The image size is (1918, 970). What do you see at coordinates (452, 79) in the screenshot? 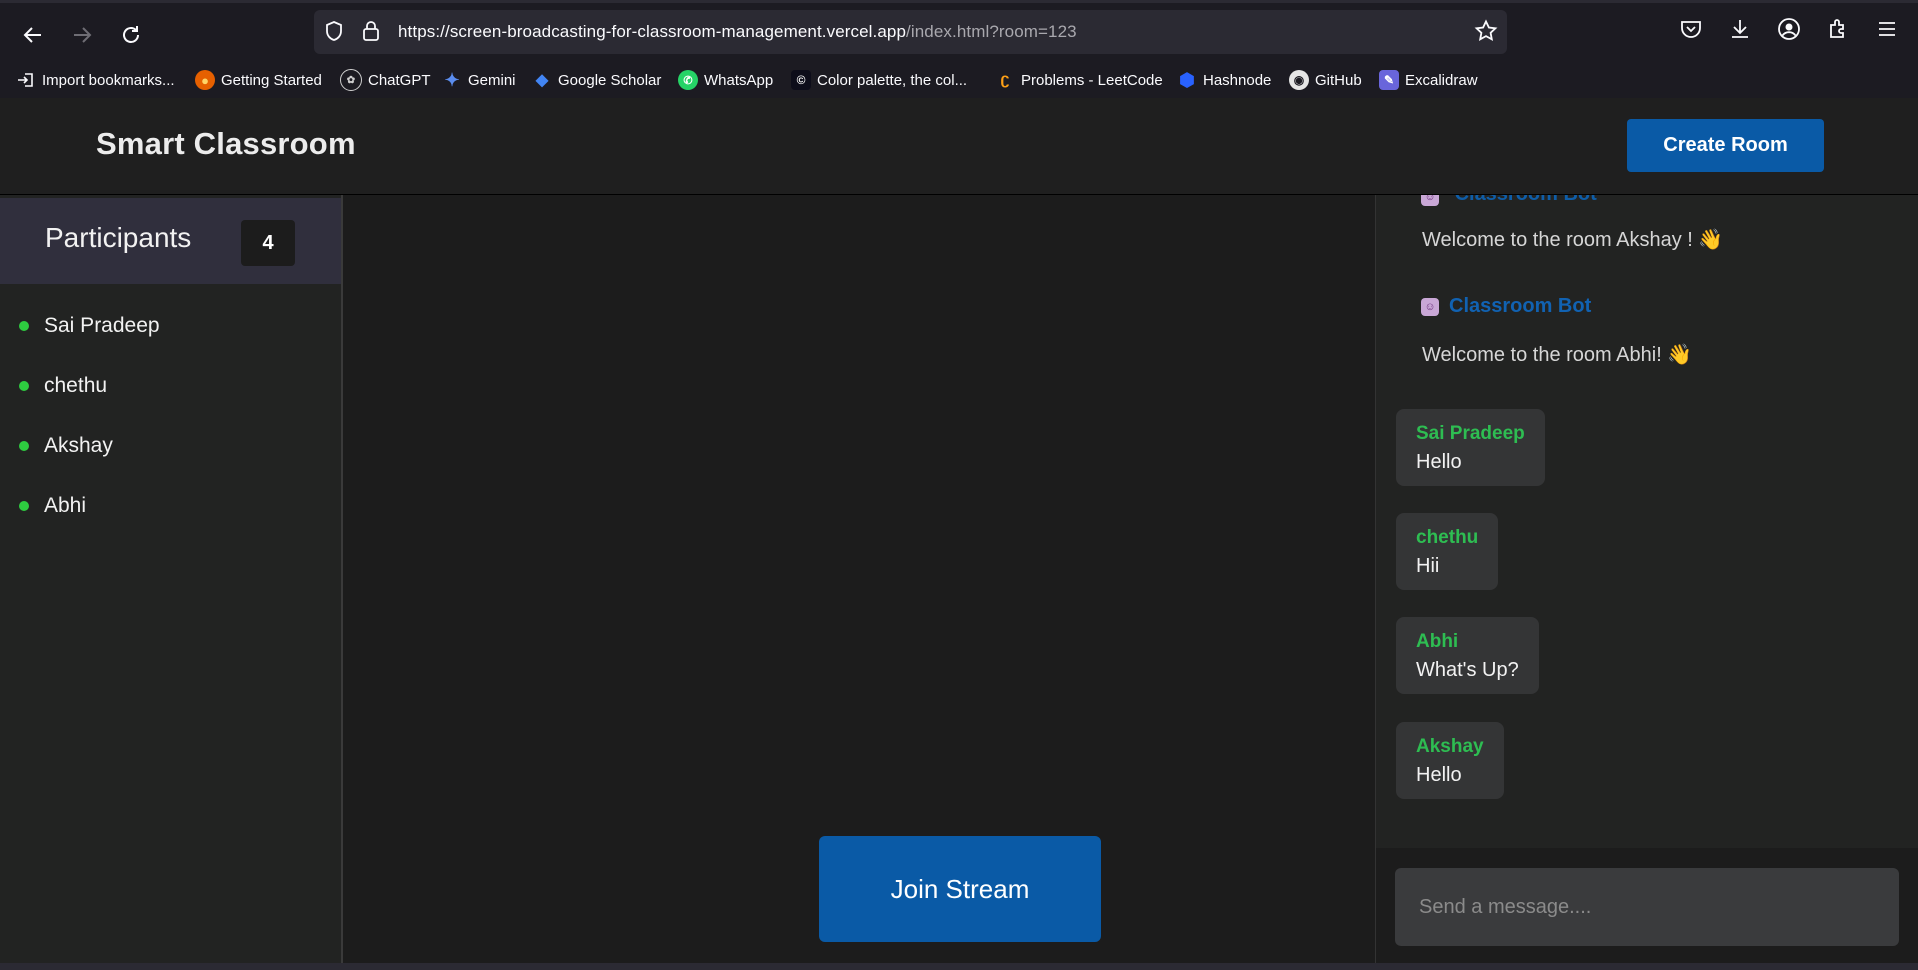
I see `gemini-icon: ✦` at bounding box center [452, 79].